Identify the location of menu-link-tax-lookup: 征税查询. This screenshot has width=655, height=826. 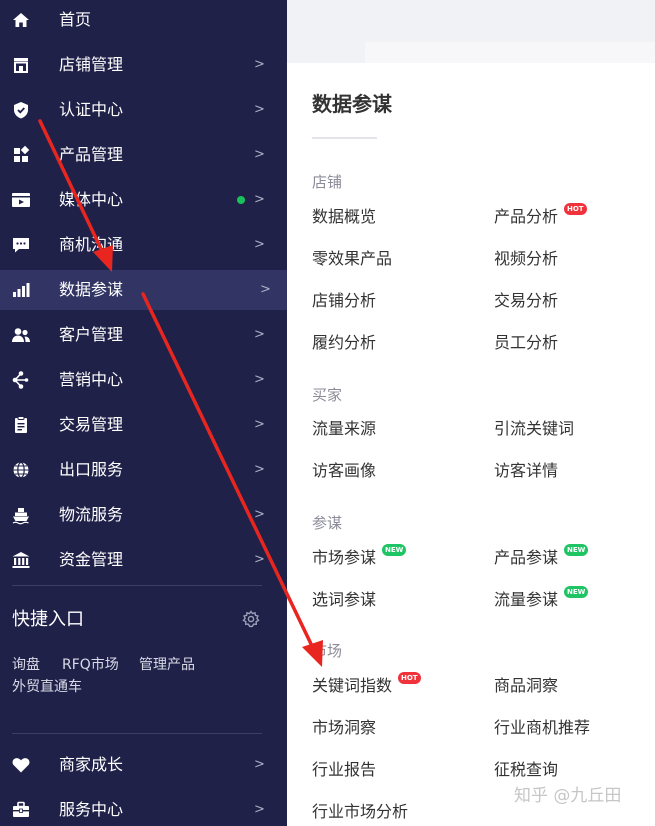
(526, 770).